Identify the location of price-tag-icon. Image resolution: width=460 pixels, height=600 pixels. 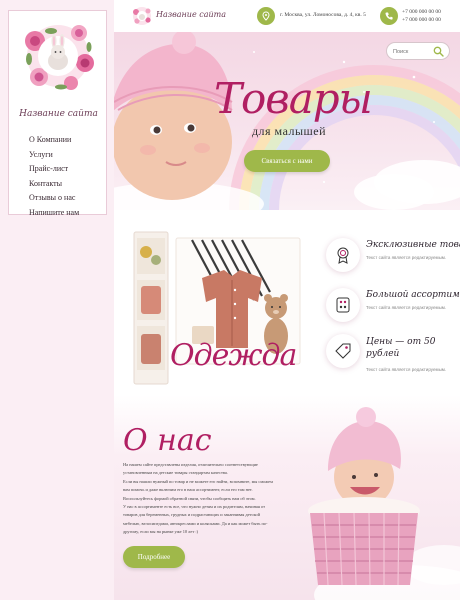
(343, 351).